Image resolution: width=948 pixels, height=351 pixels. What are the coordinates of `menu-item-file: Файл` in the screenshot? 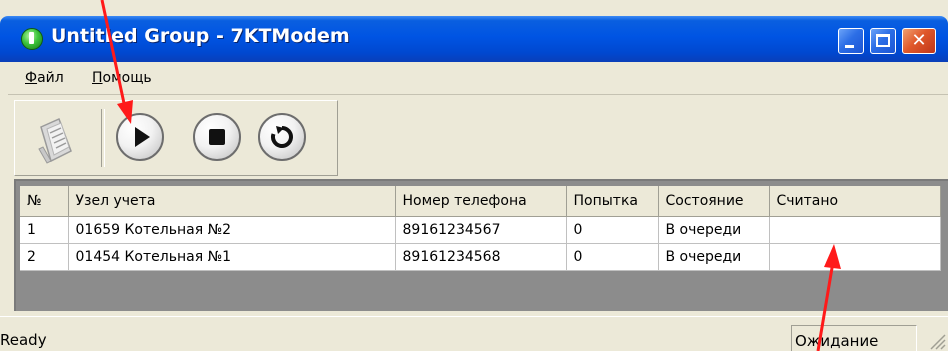 It's located at (44, 78).